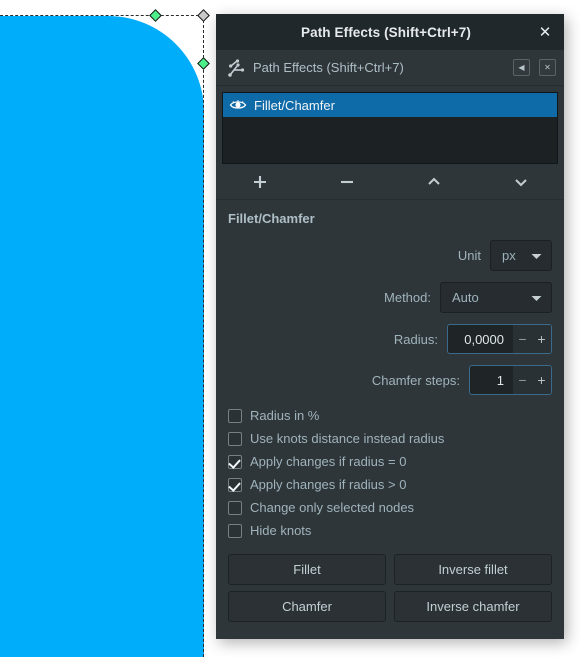 The width and height of the screenshot is (580, 657). Describe the element at coordinates (283, 638) in the screenshot. I see `expander-title: Fillet/Chamfer` at that location.